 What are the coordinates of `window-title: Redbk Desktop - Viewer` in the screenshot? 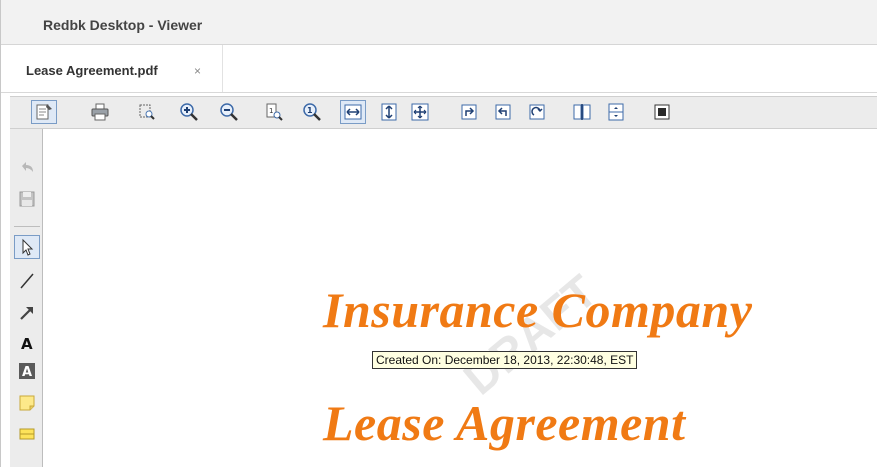 It's located at (123, 25).